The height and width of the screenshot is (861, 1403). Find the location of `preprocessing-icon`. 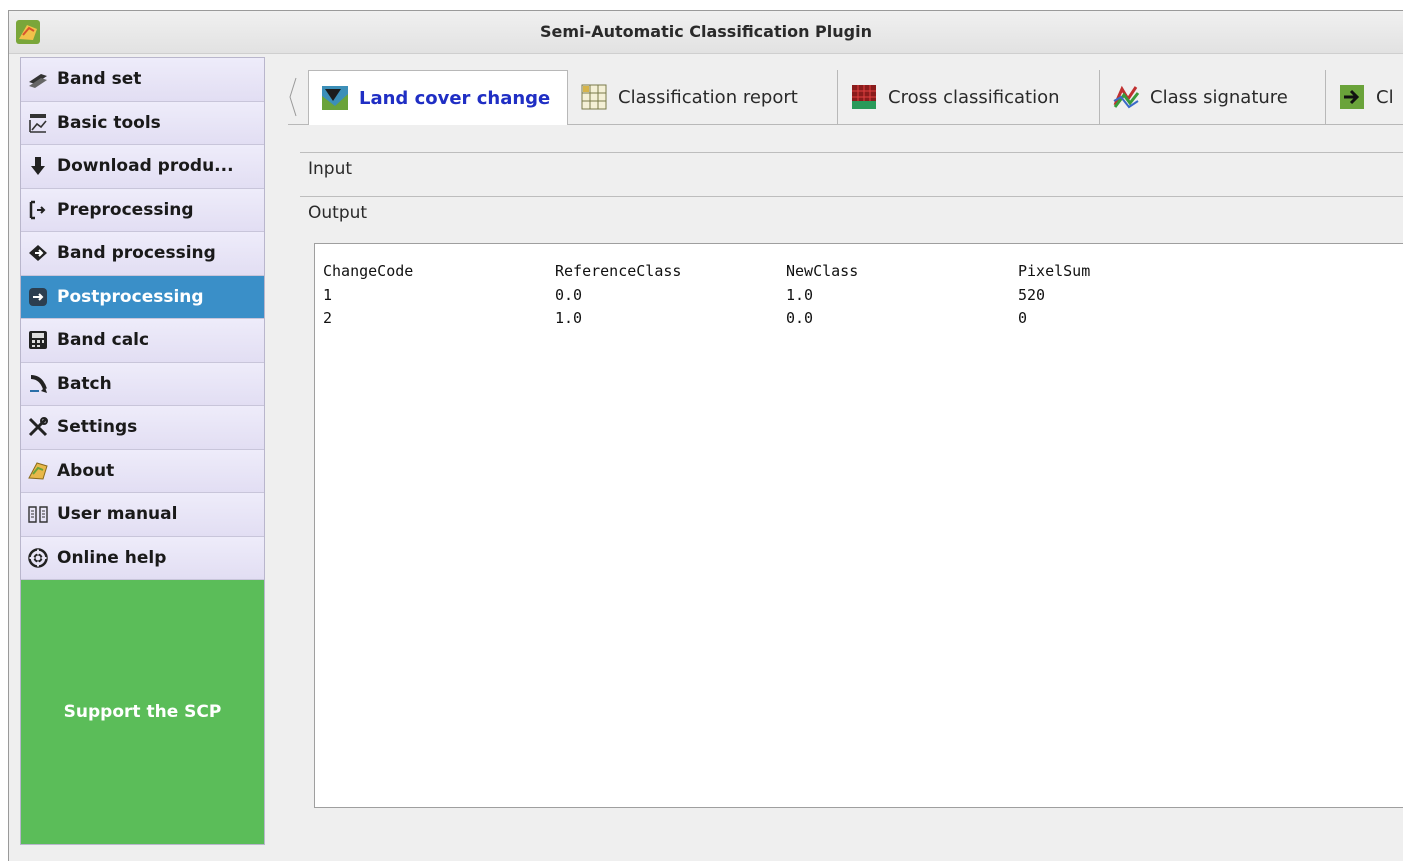

preprocessing-icon is located at coordinates (38, 210).